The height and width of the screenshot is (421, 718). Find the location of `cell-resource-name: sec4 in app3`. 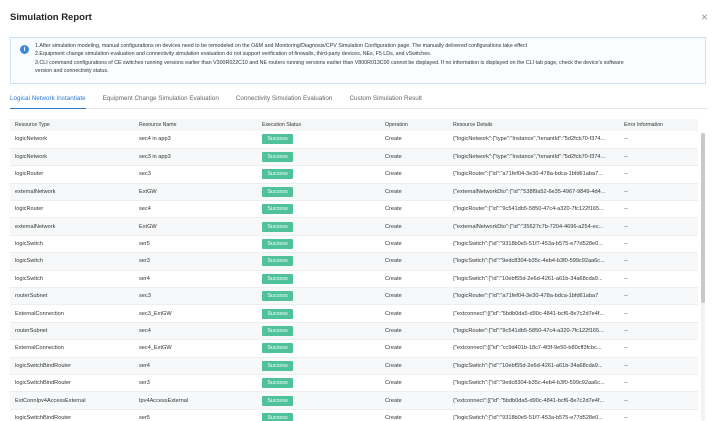

cell-resource-name: sec4 in app3 is located at coordinates (195, 140).